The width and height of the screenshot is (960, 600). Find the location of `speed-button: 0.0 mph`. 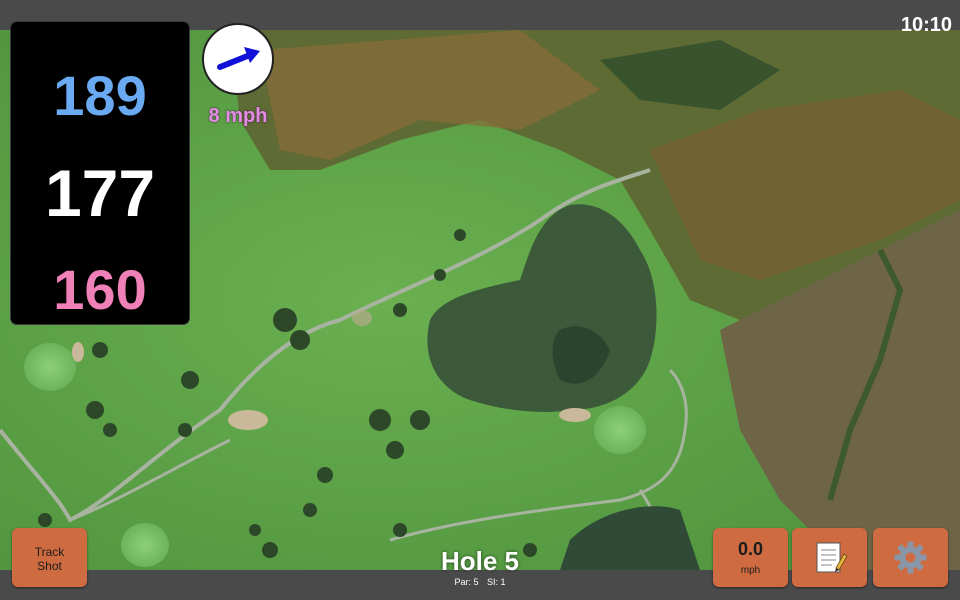

speed-button: 0.0 mph is located at coordinates (750, 557).